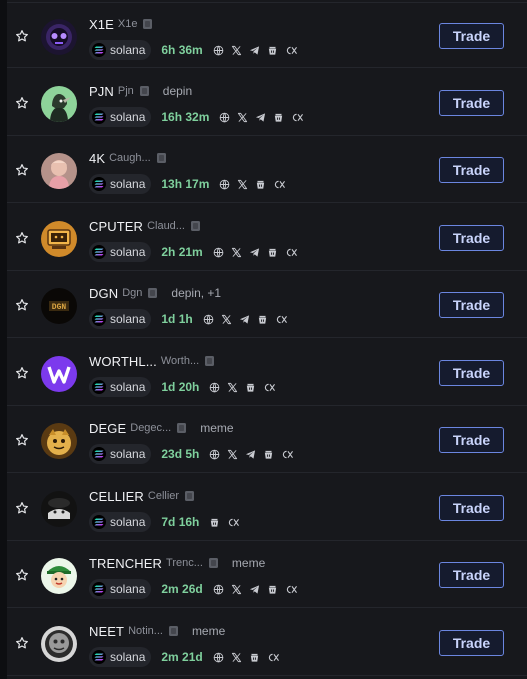  Describe the element at coordinates (267, 508) in the screenshot. I see `token-row: CELLIER Cellier solana 7d 16h Trade` at that location.